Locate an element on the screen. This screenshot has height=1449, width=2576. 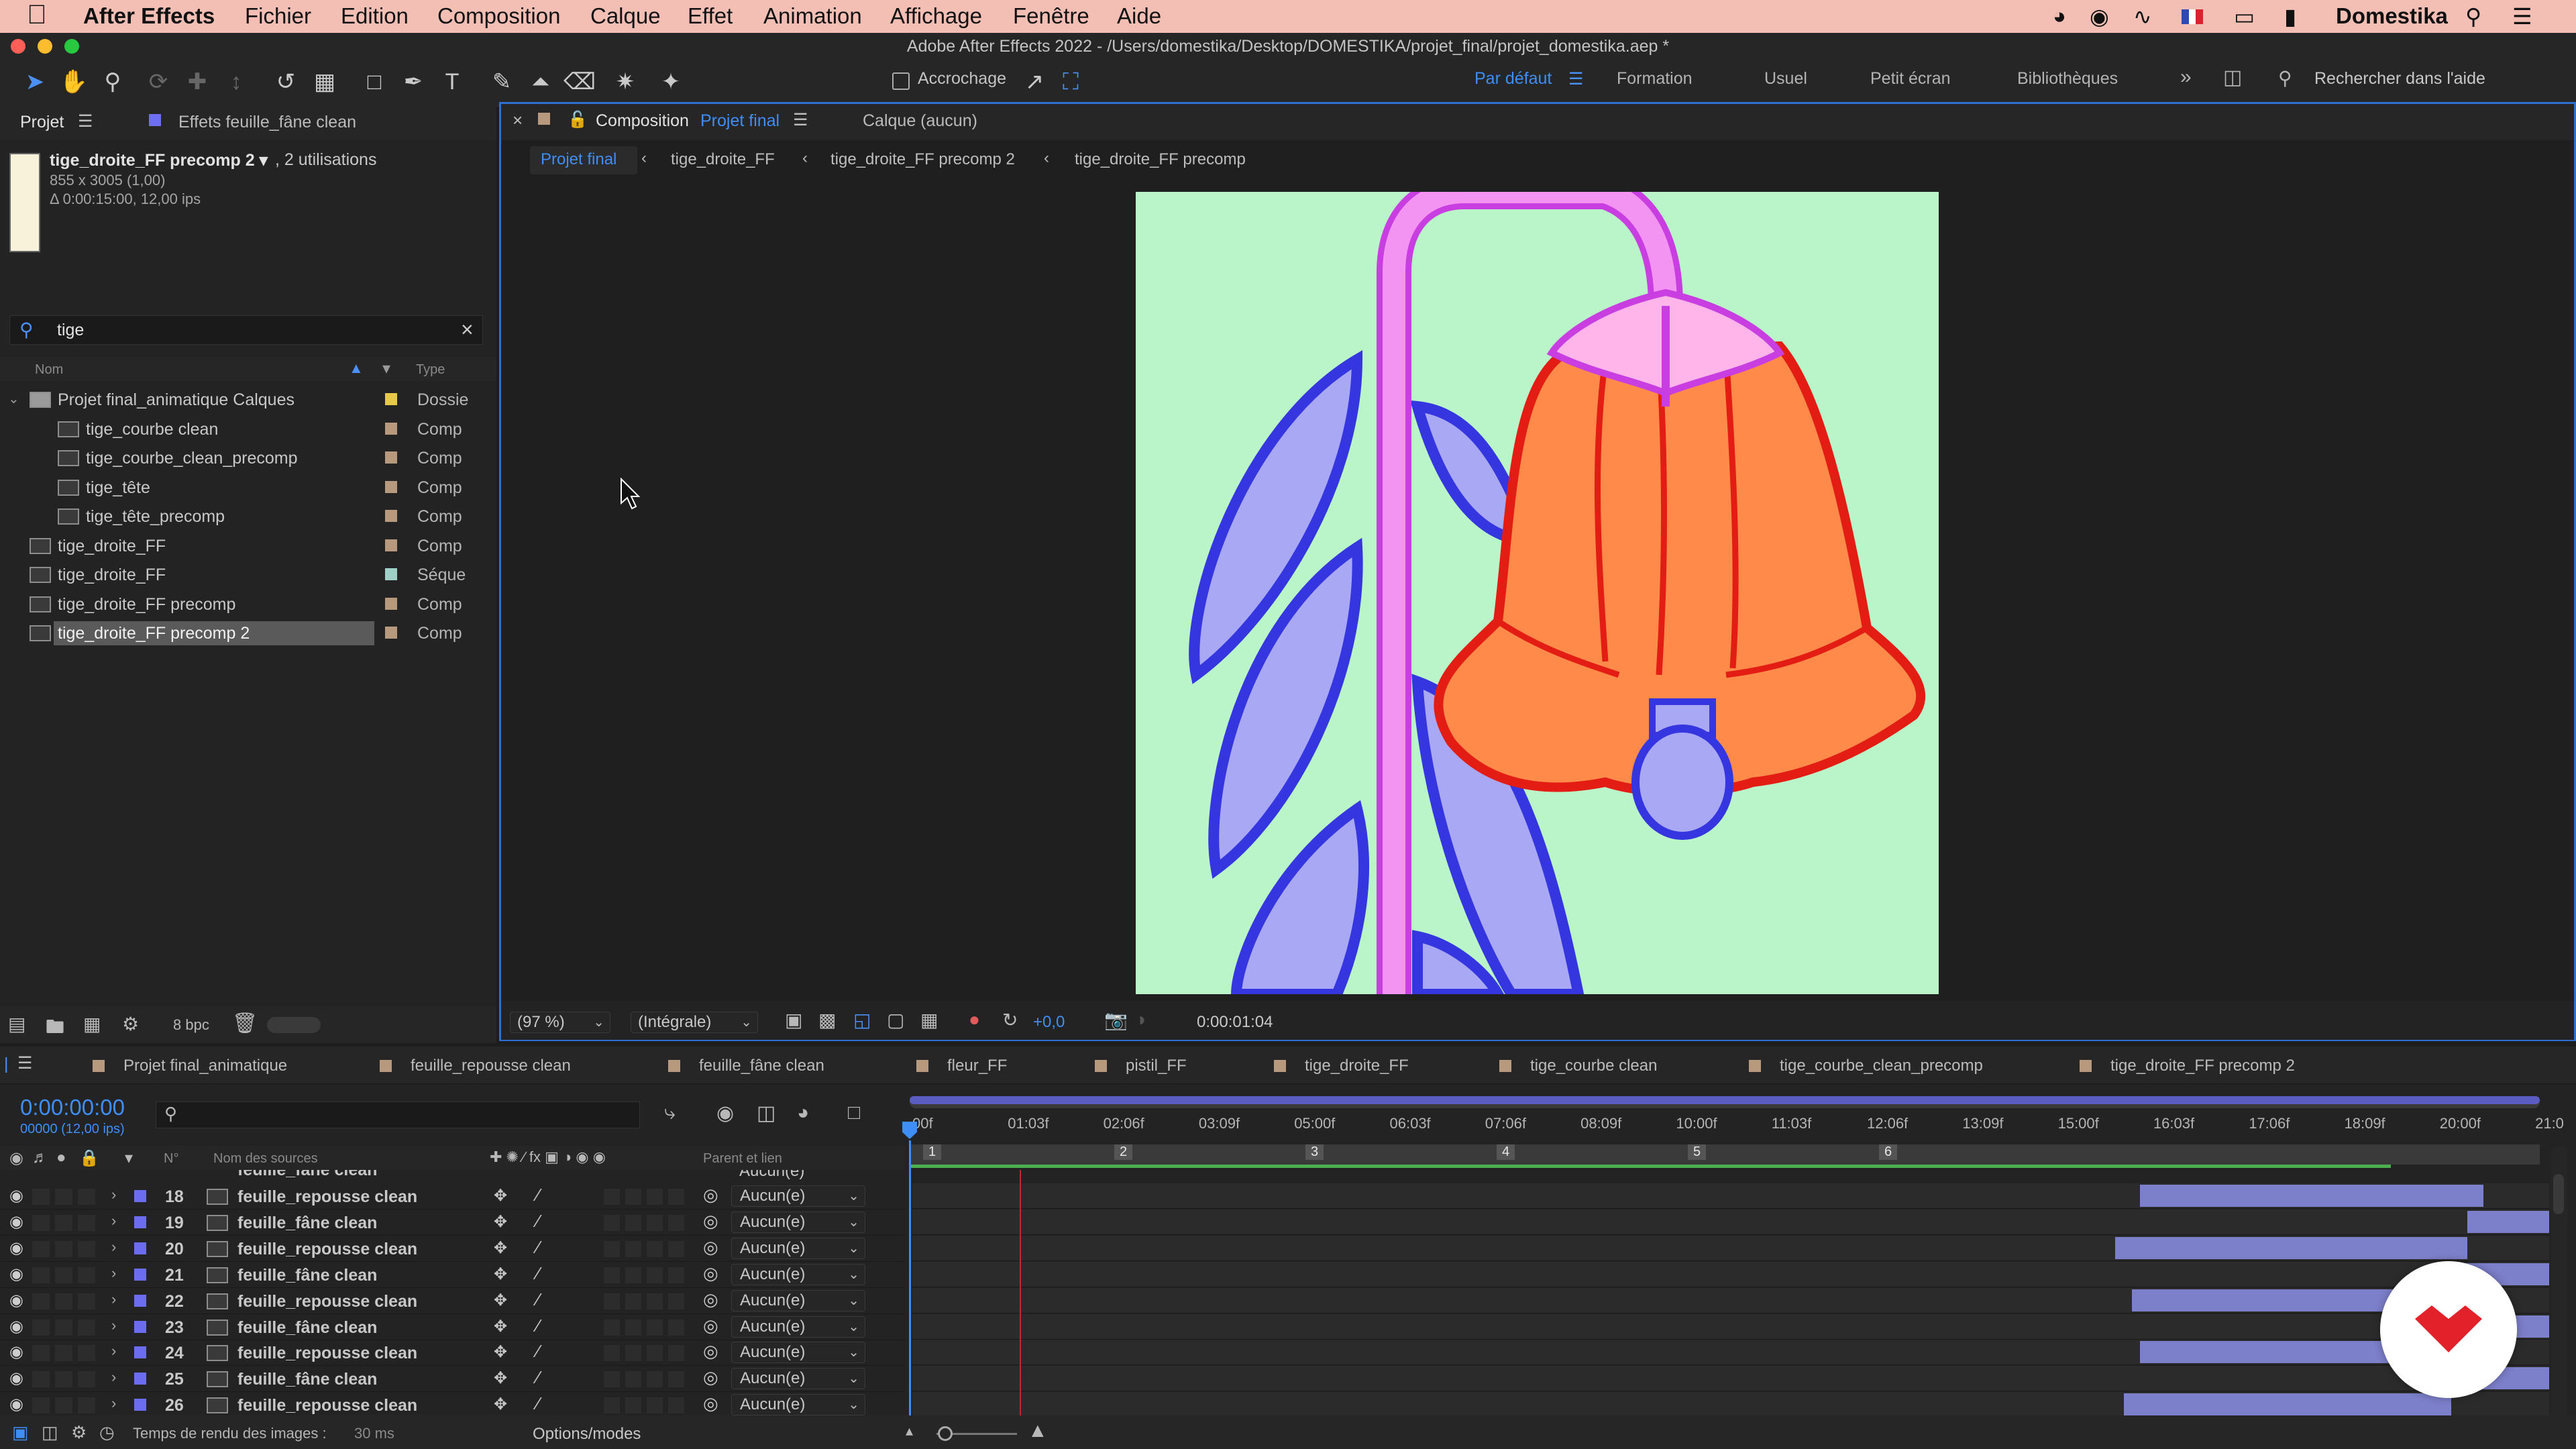
clone-stamp-tool-icon: ⏶ is located at coordinates (540, 82).